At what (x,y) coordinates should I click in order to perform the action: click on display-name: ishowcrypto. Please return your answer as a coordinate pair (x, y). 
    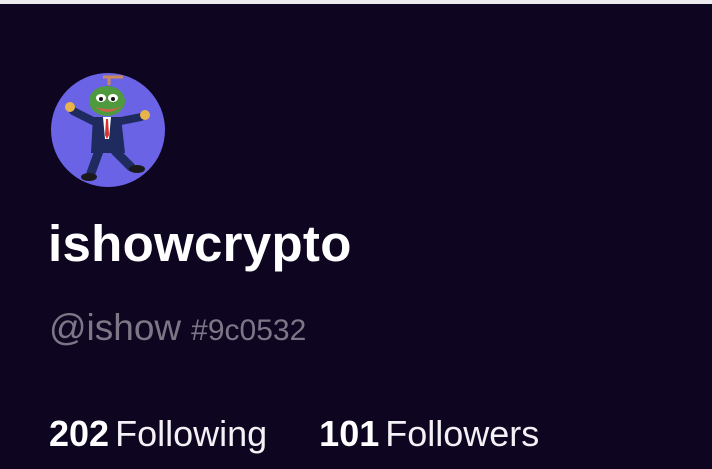
    Looking at the image, I should click on (200, 243).